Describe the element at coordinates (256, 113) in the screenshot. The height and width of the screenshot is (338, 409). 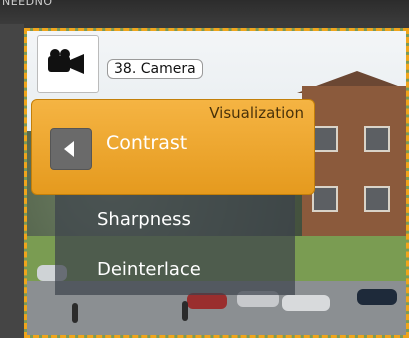
I see `menu-section-label: Visualization` at that location.